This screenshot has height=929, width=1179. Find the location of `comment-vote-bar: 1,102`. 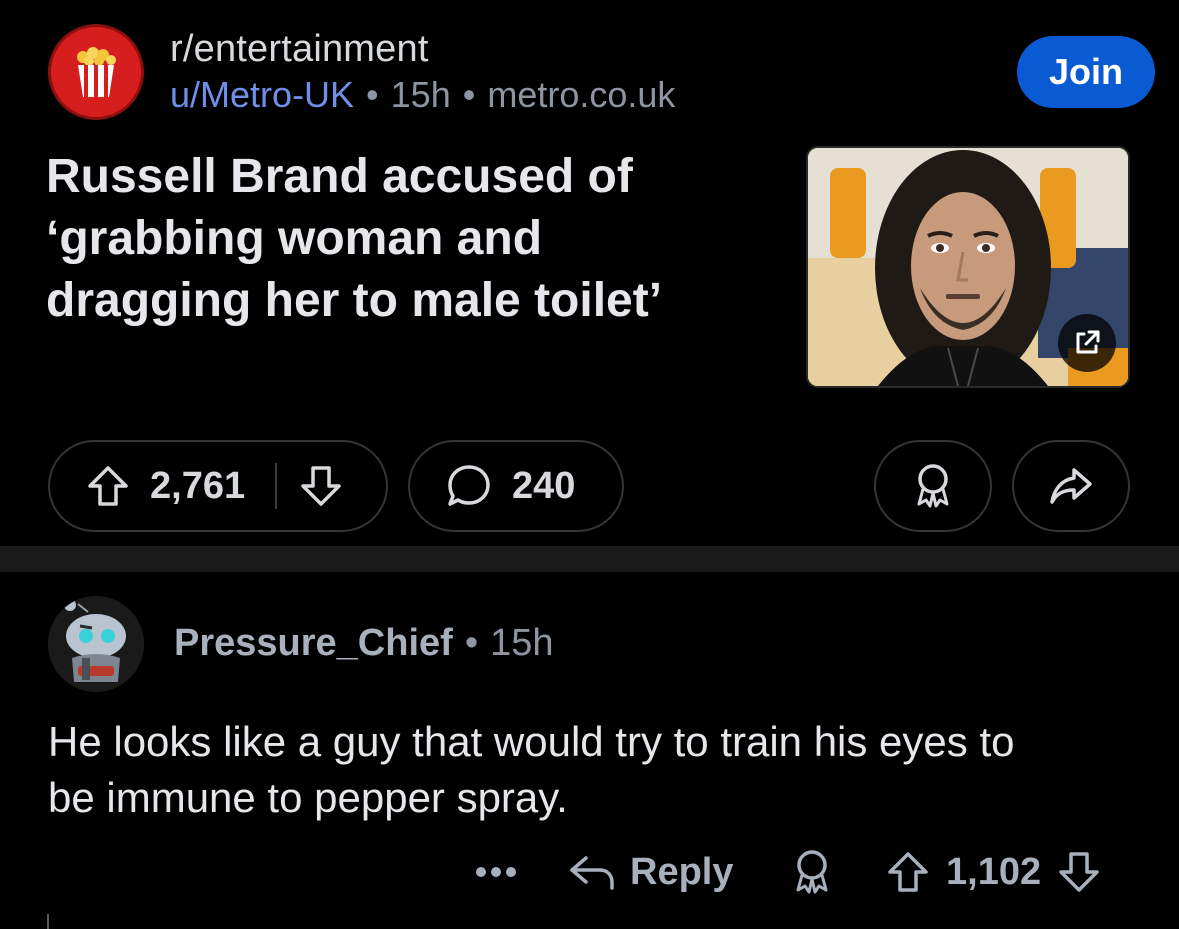

comment-vote-bar: 1,102 is located at coordinates (993, 872).